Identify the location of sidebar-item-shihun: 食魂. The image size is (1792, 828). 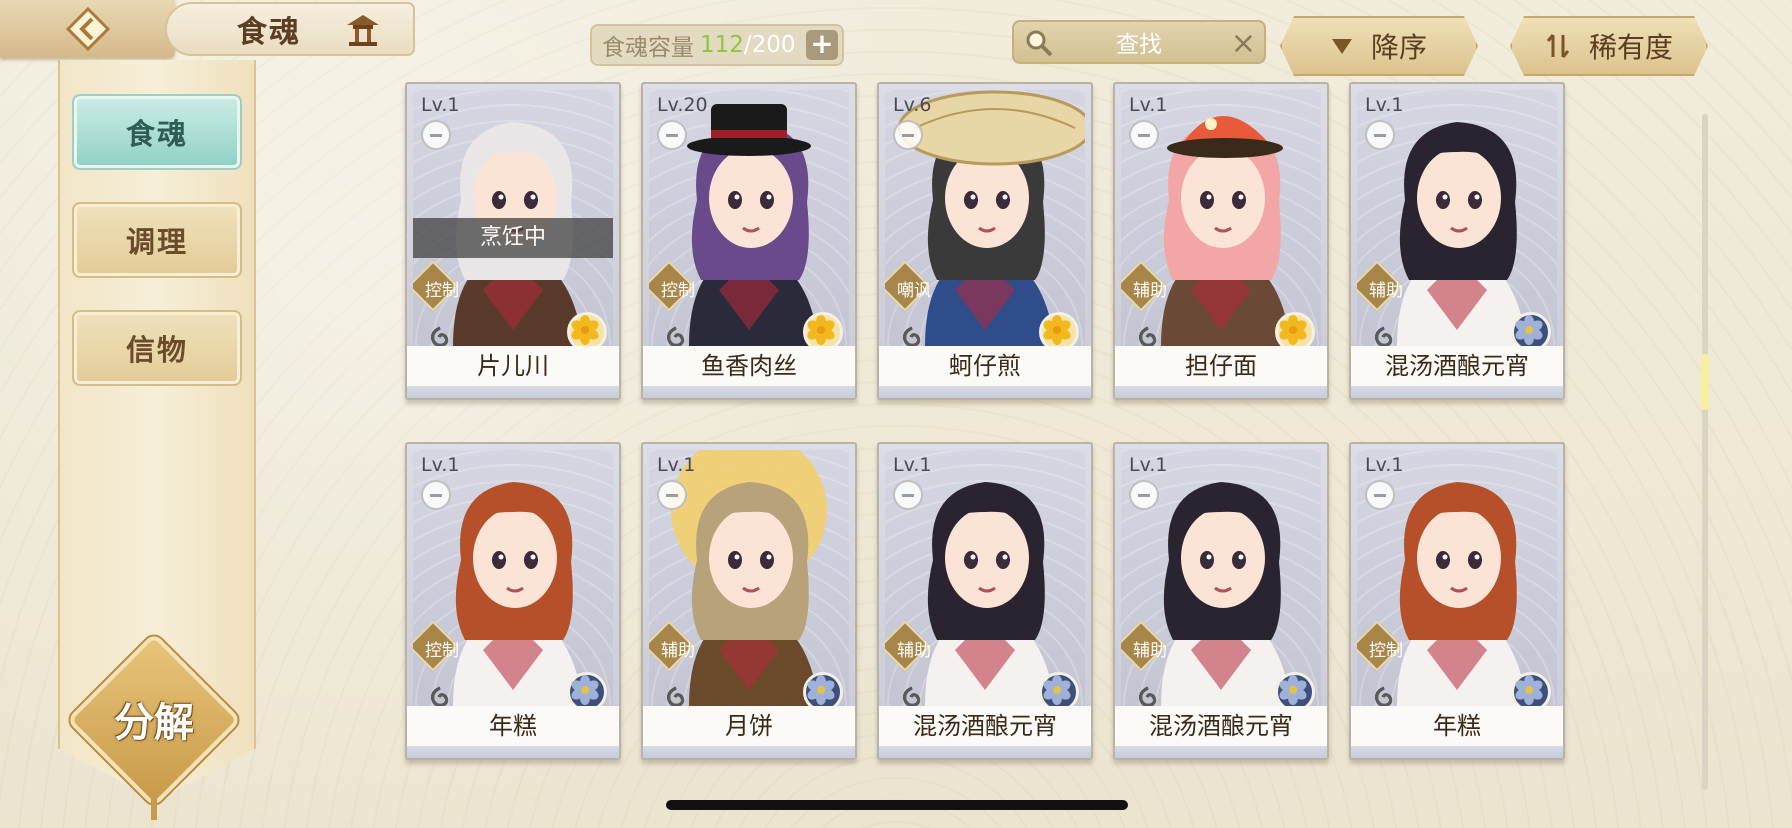
(157, 132).